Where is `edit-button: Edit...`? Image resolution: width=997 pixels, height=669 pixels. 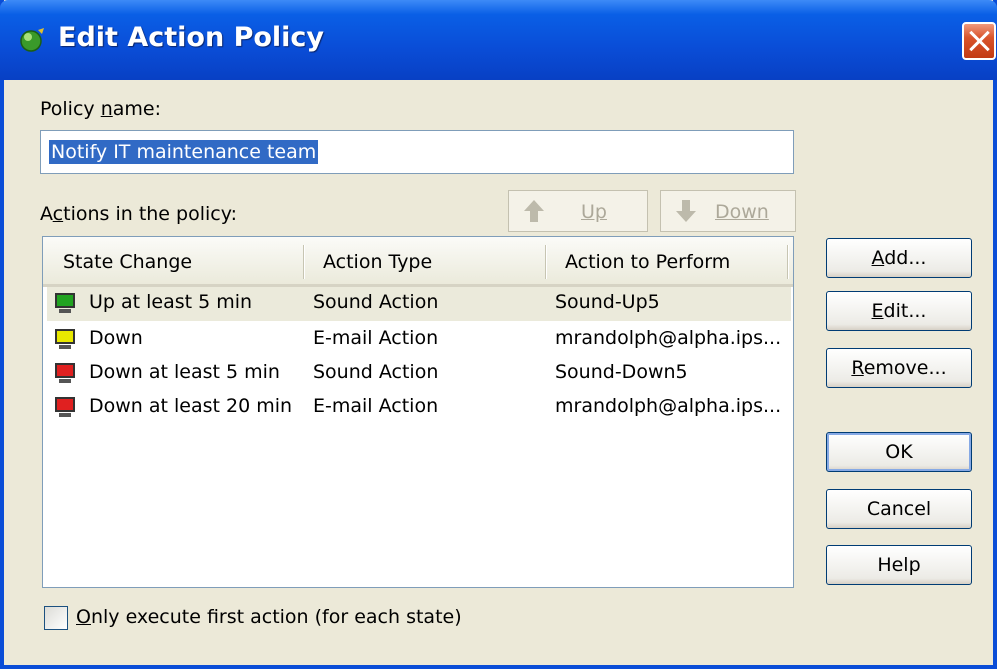 edit-button: Edit... is located at coordinates (899, 311).